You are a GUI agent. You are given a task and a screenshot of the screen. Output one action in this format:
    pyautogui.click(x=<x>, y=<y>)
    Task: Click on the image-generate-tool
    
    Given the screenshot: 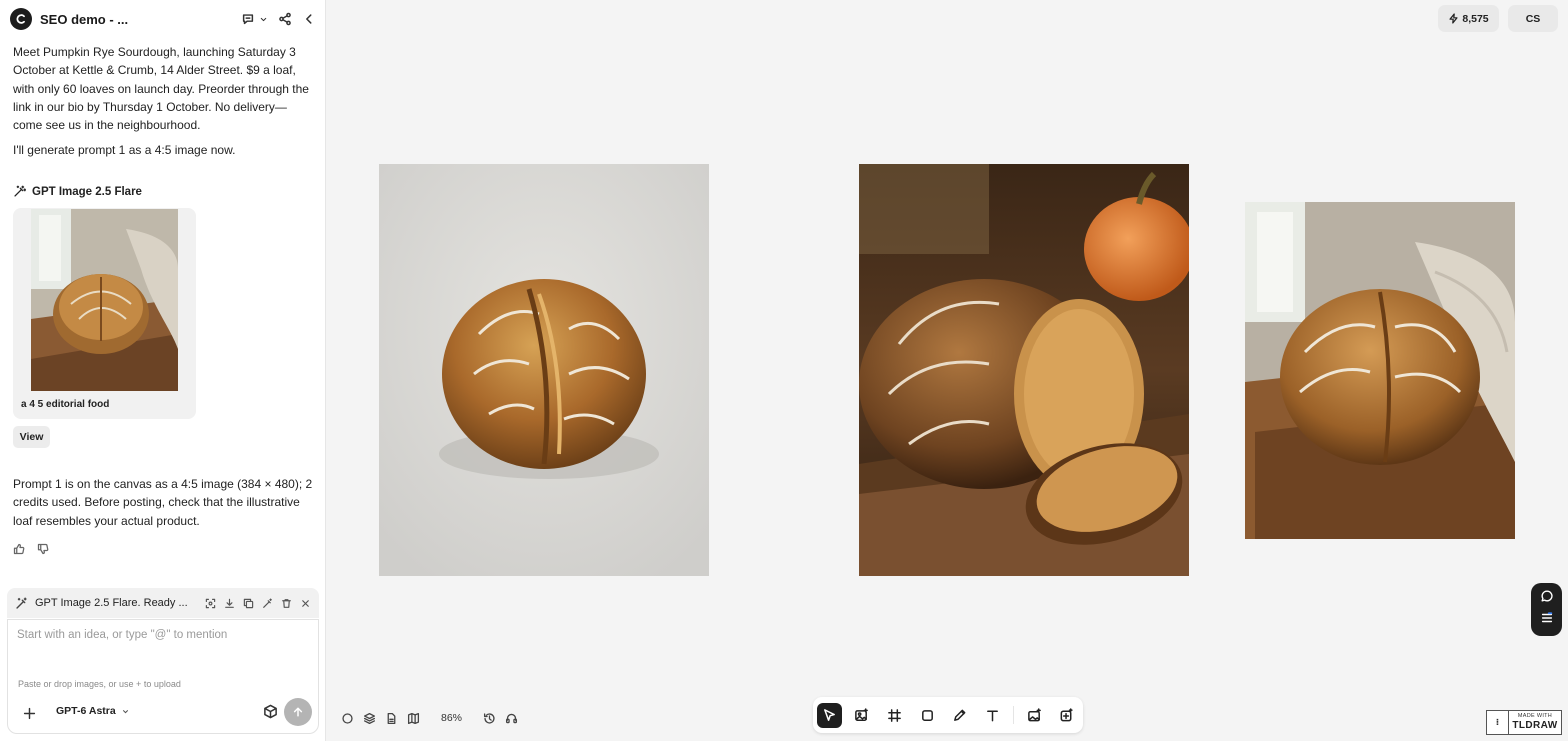 What is the action you would take?
    pyautogui.click(x=862, y=715)
    